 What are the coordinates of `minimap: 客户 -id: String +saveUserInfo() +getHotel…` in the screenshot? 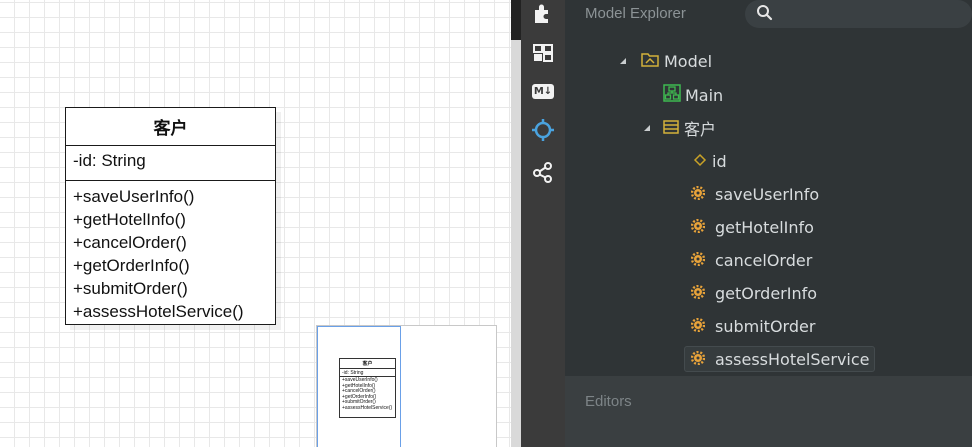 It's located at (406, 386).